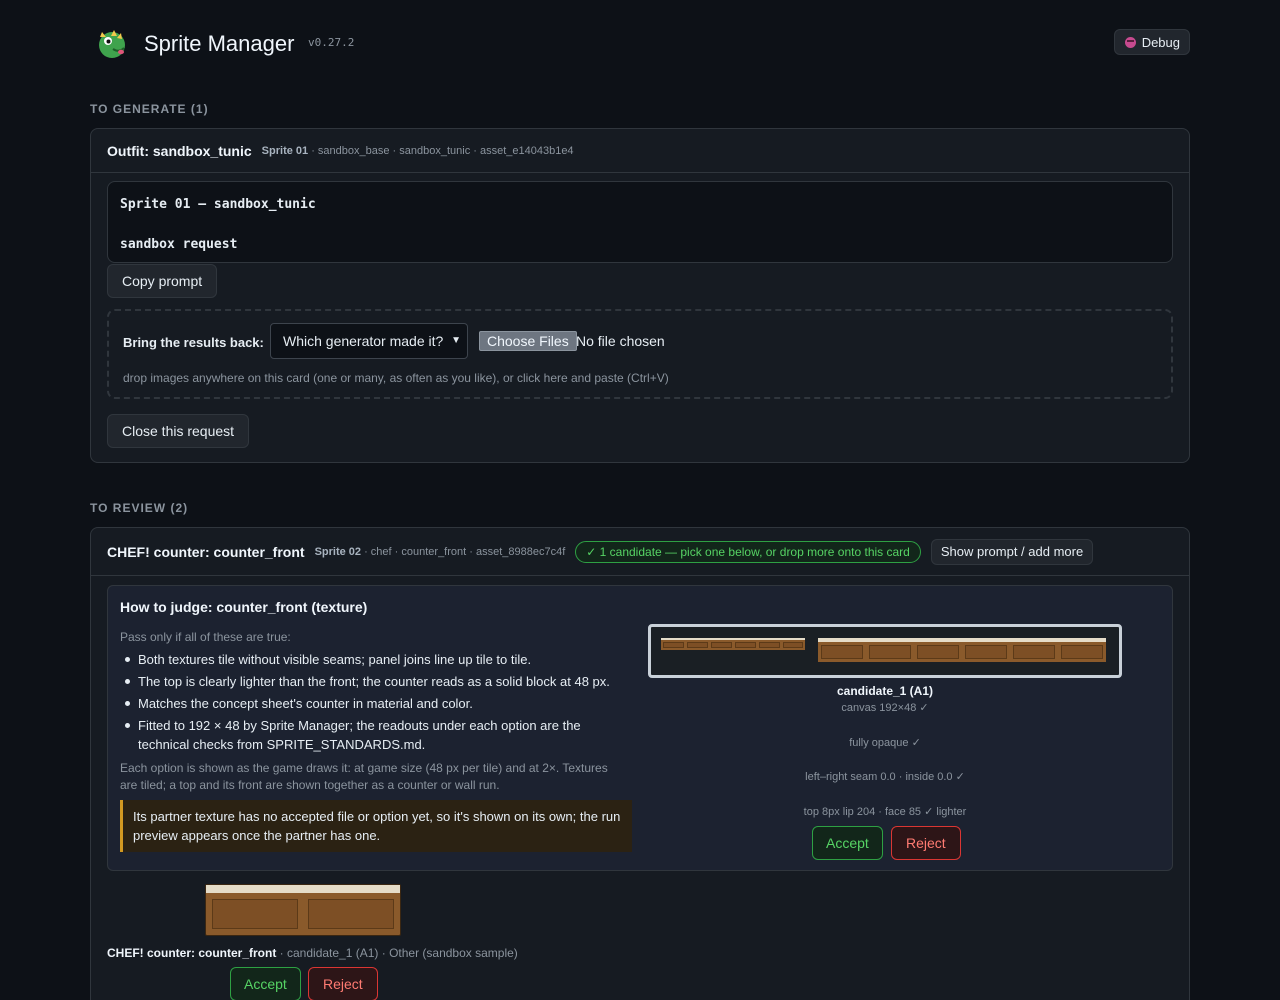  What do you see at coordinates (331, 42) in the screenshot?
I see `app-version: v0.27.2` at bounding box center [331, 42].